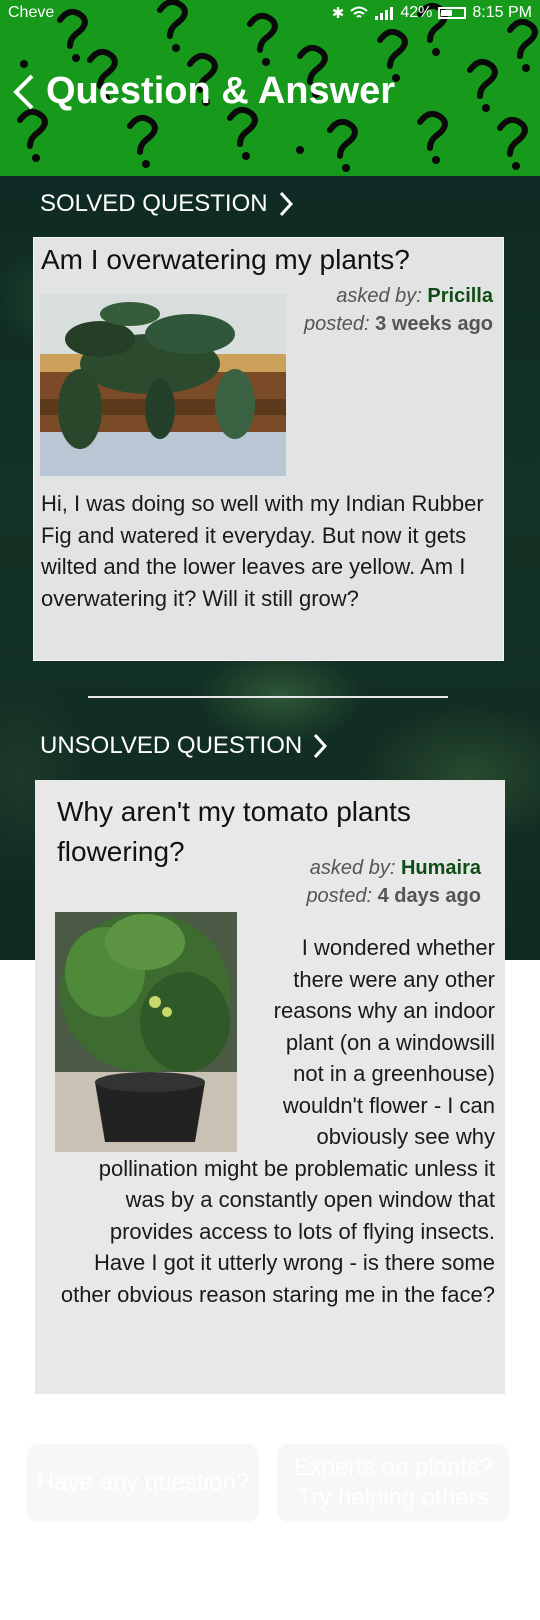 This screenshot has width=540, height=1620. I want to click on ask-question-label: Have any question?, so click(143, 1482).